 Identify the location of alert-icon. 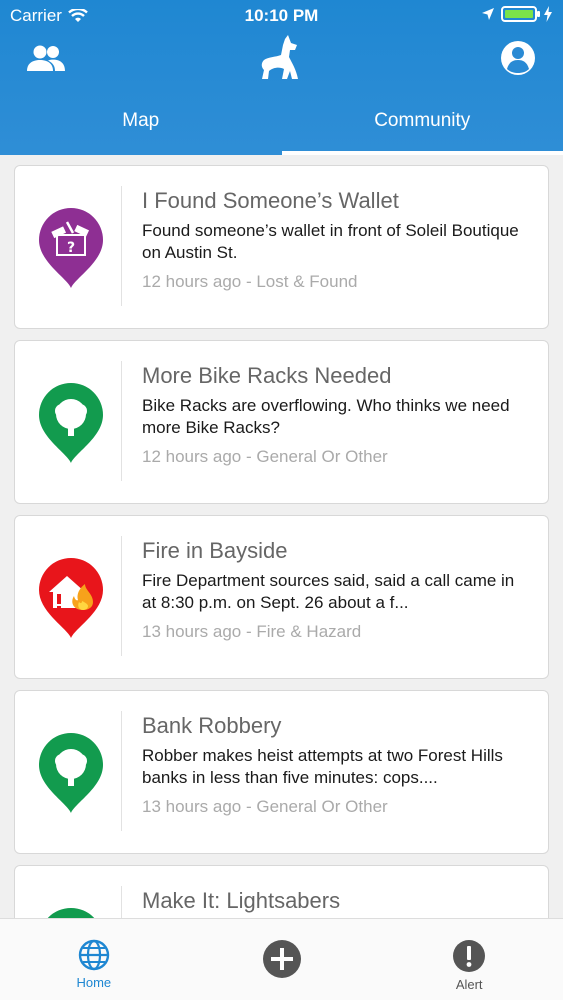
(469, 956).